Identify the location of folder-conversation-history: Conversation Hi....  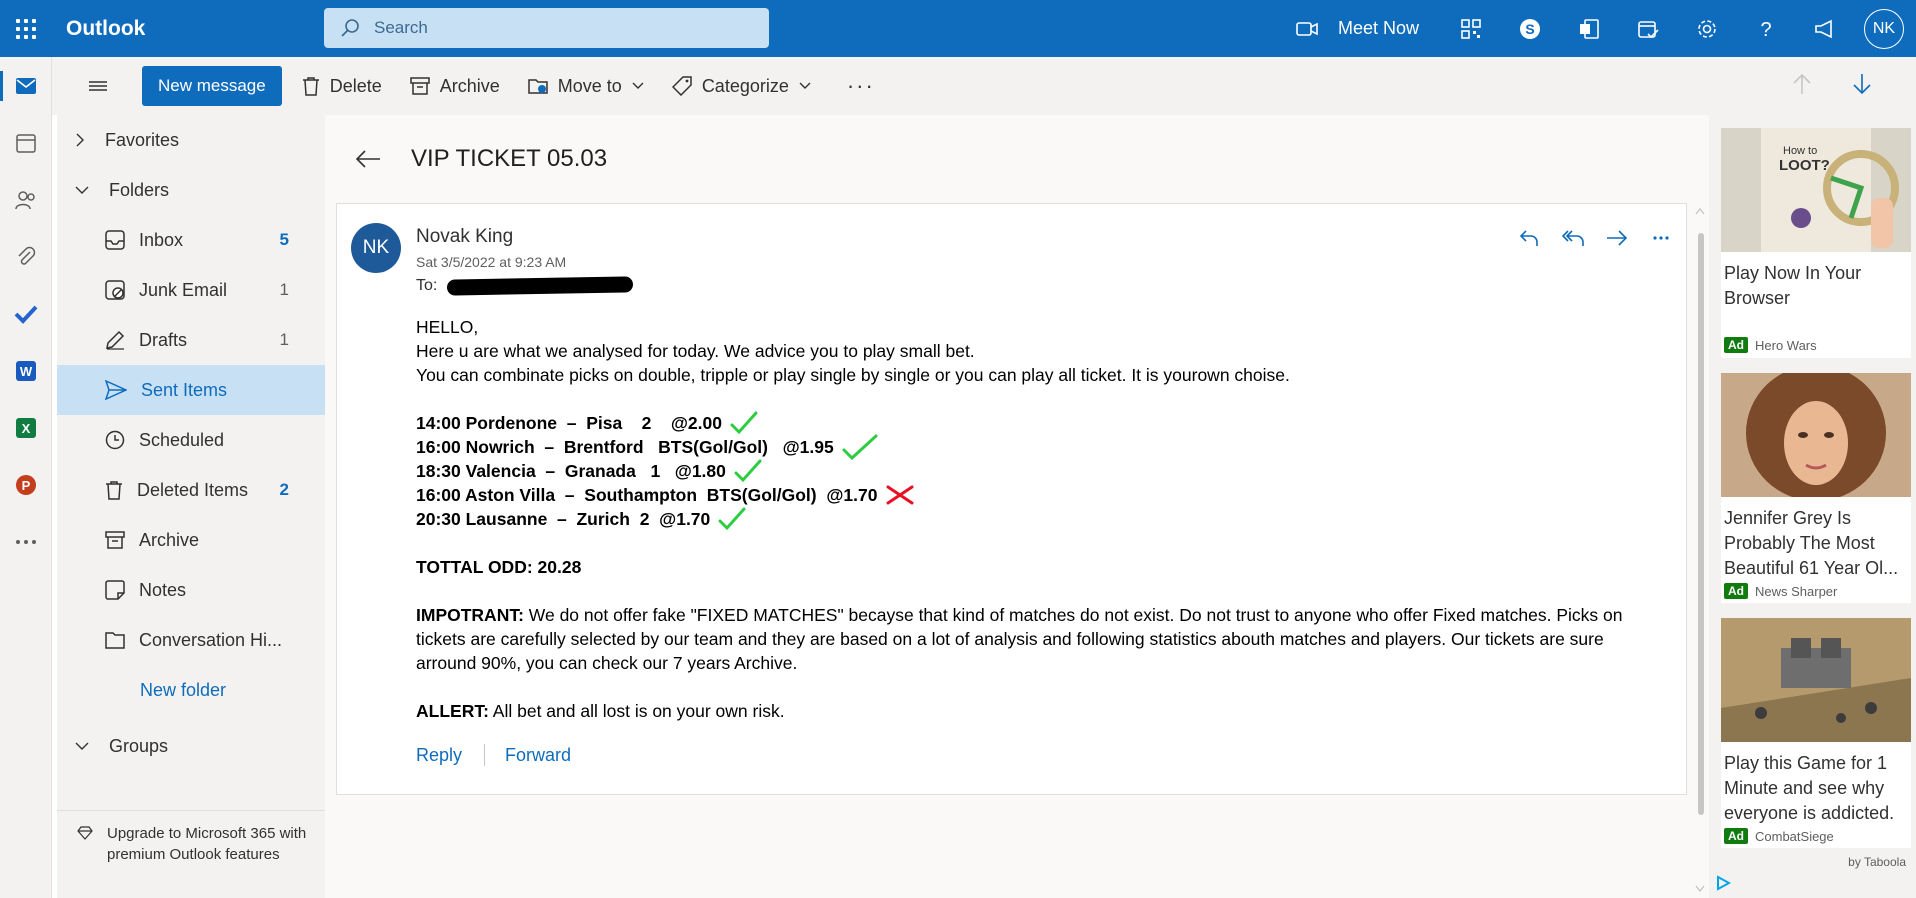
(191, 640).